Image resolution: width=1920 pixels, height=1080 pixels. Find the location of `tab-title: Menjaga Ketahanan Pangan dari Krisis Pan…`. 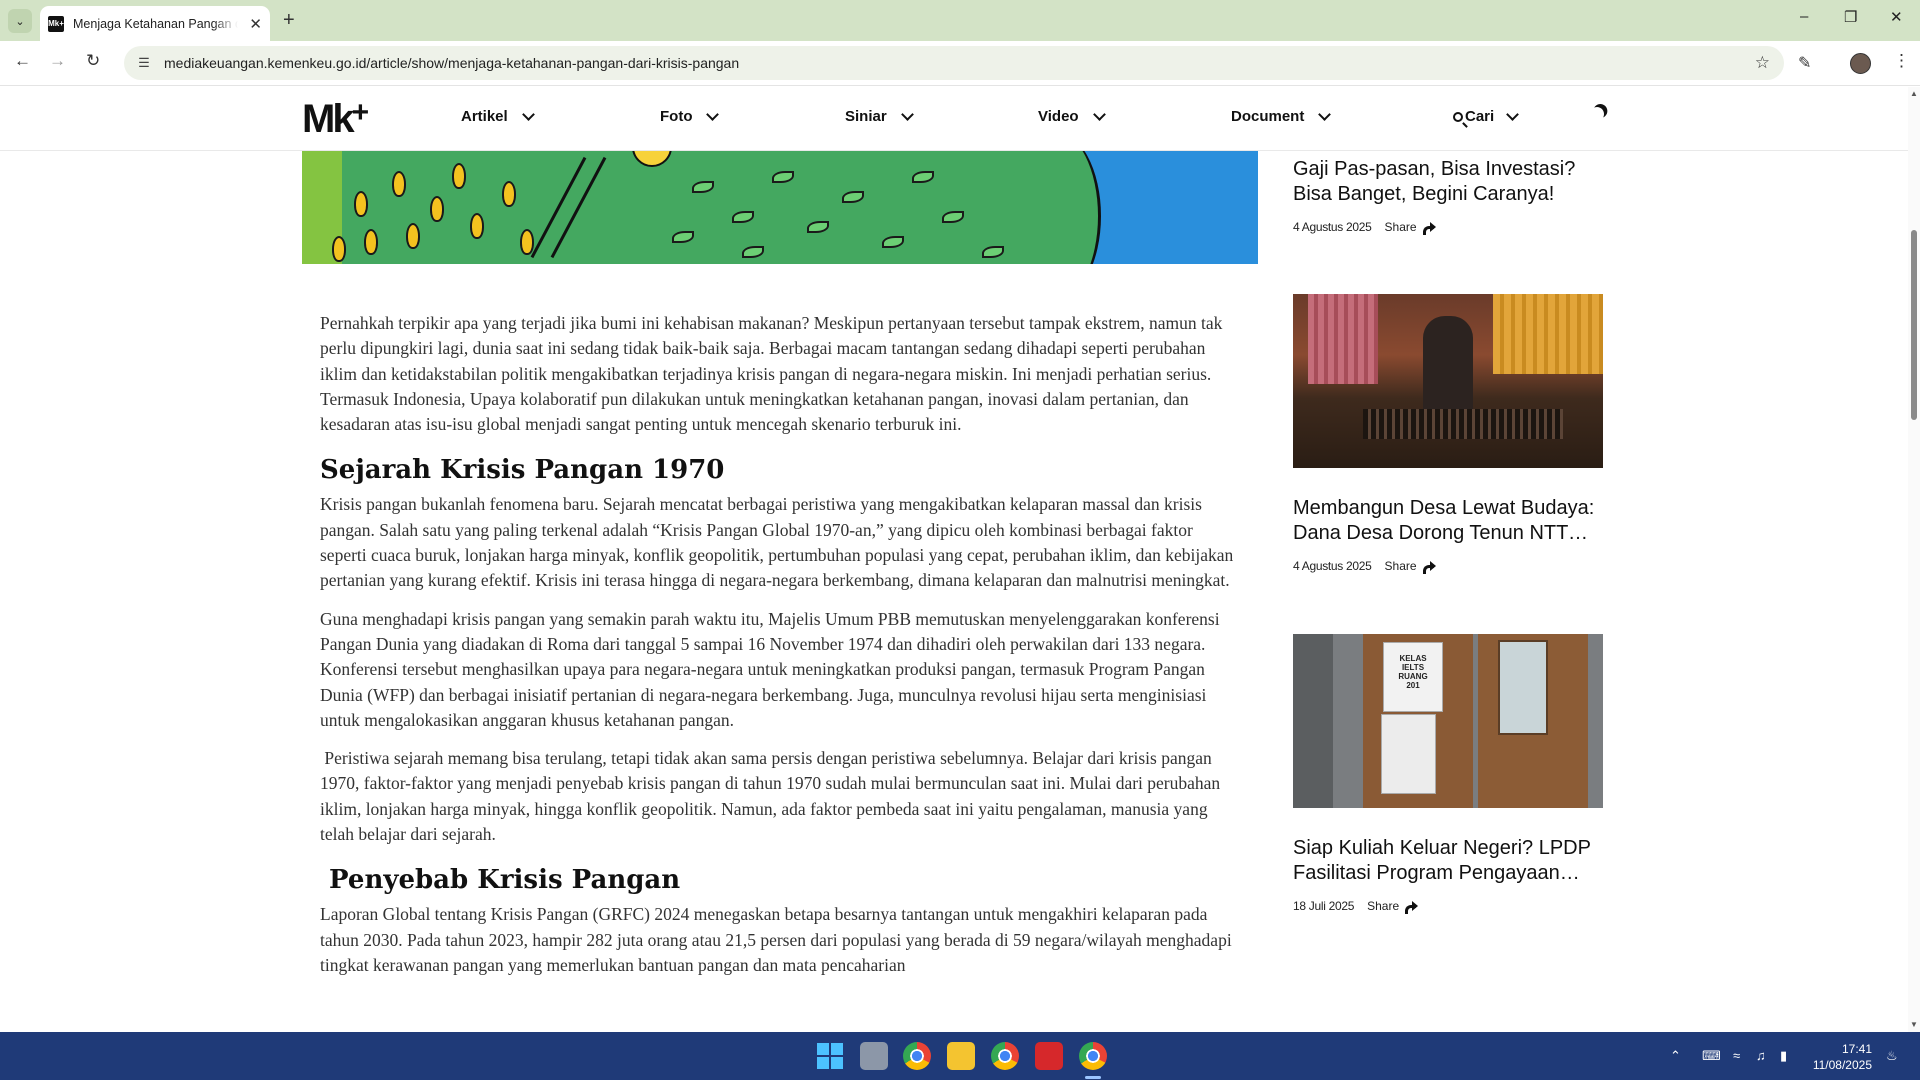

tab-title: Menjaga Ketahanan Pangan dari Krisis Pan… is located at coordinates (155, 23).